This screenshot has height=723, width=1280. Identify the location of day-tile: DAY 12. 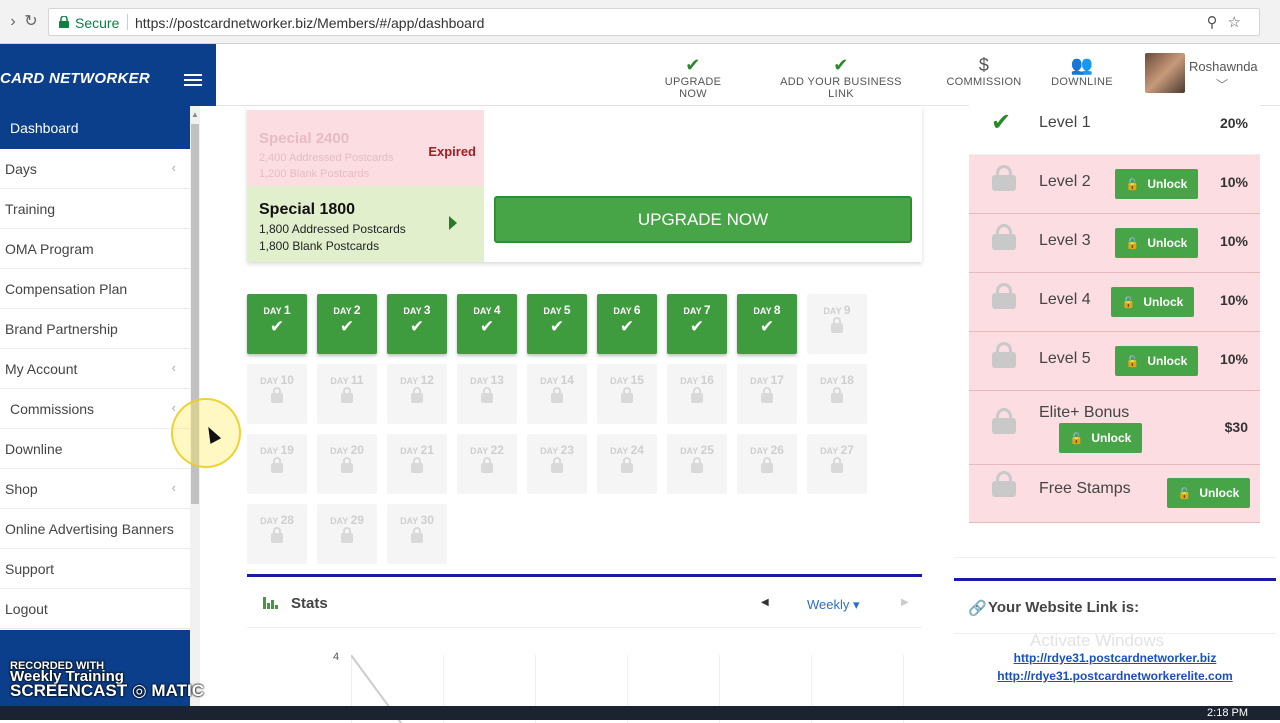
(417, 394).